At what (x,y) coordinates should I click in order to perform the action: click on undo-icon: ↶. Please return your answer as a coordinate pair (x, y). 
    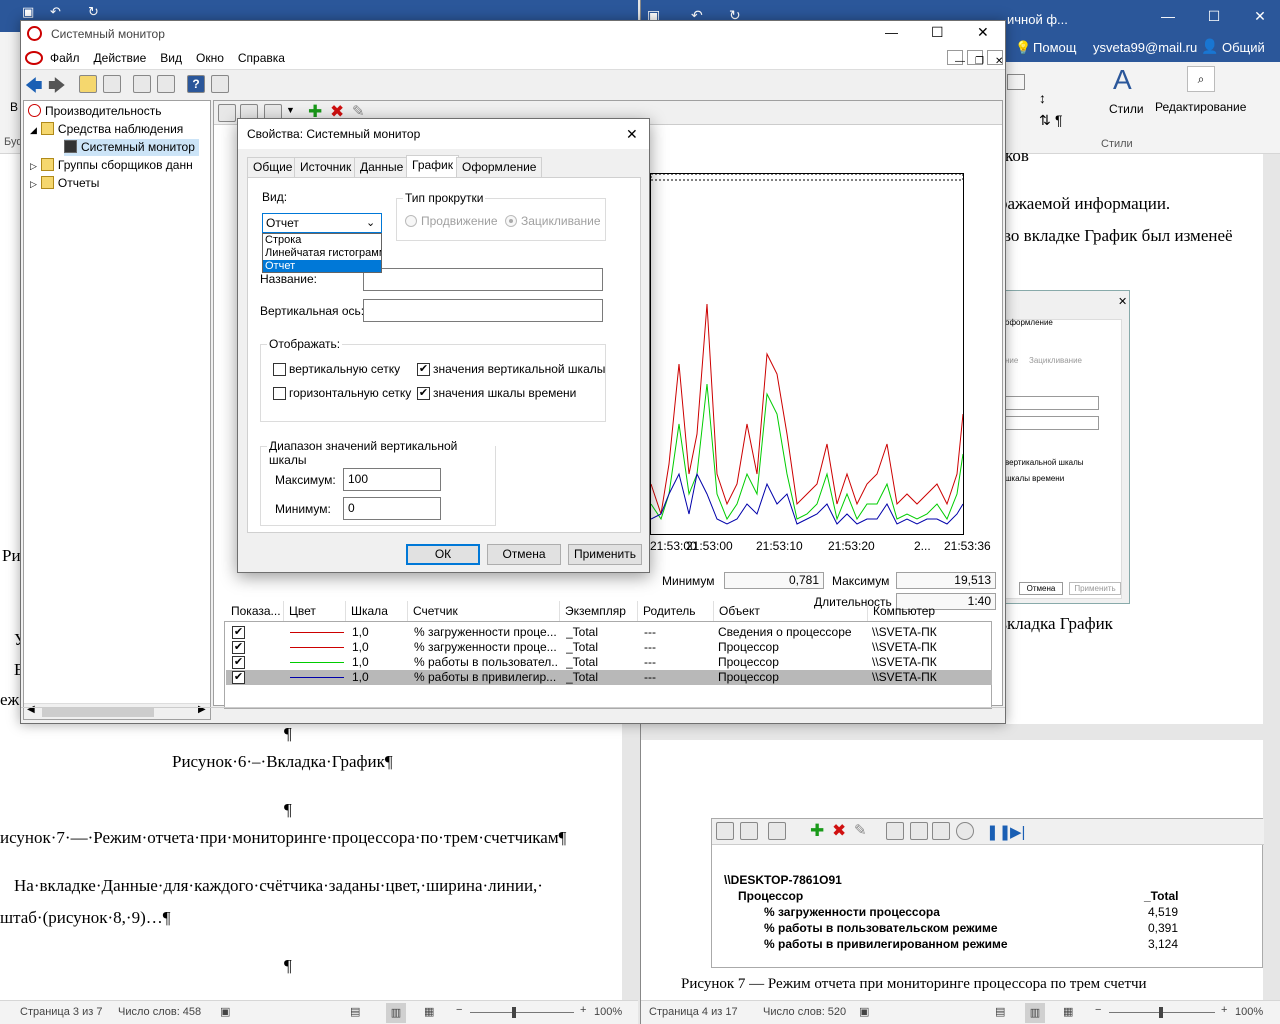
    Looking at the image, I should click on (55, 12).